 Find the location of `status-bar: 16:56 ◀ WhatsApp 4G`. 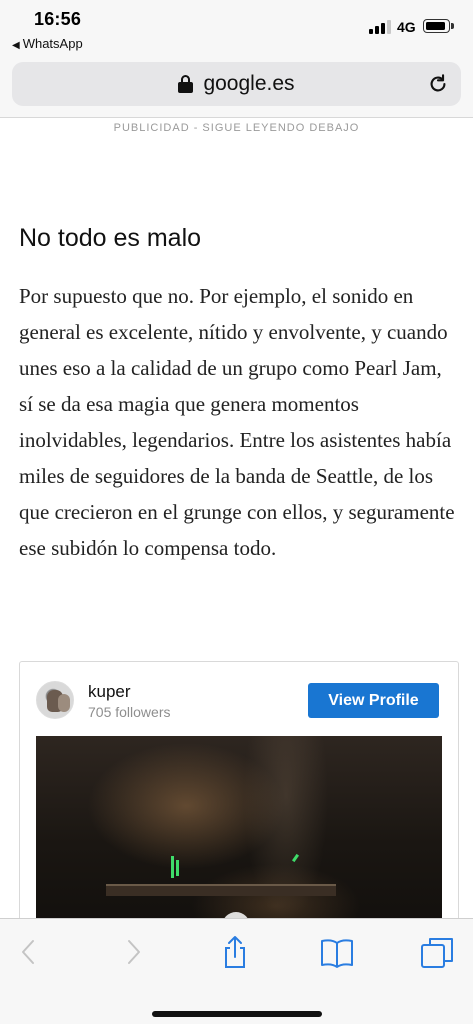

status-bar: 16:56 ◀ WhatsApp 4G is located at coordinates (236, 26).